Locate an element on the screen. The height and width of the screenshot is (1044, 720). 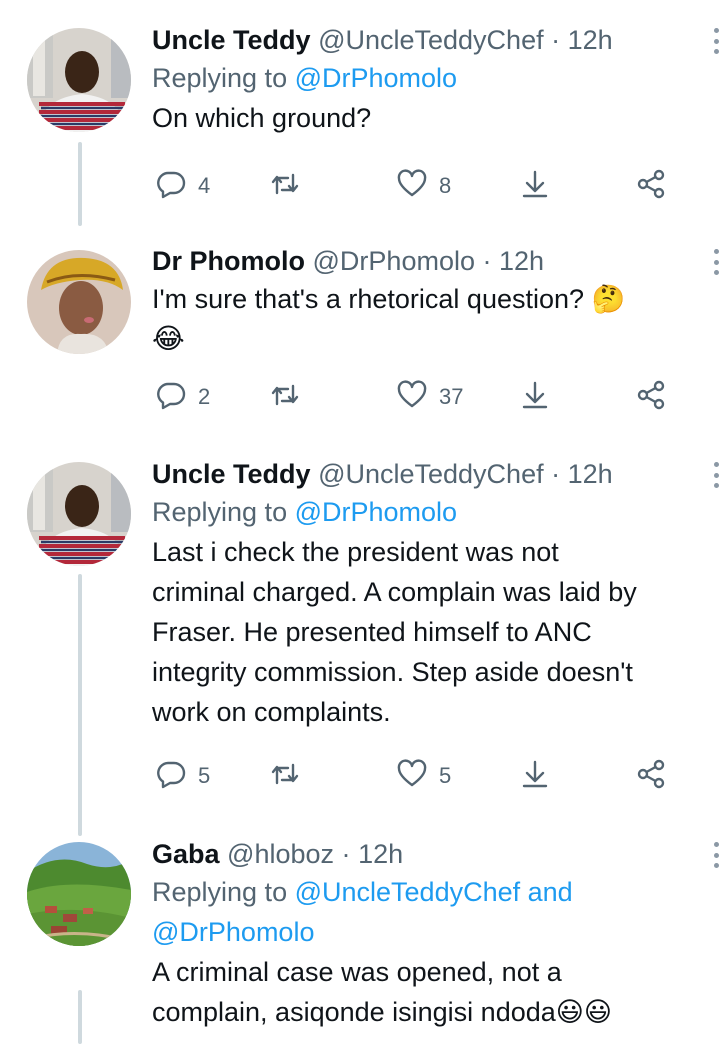
tweet-header: Gaba @hloboz · 12h is located at coordinates (422, 854).